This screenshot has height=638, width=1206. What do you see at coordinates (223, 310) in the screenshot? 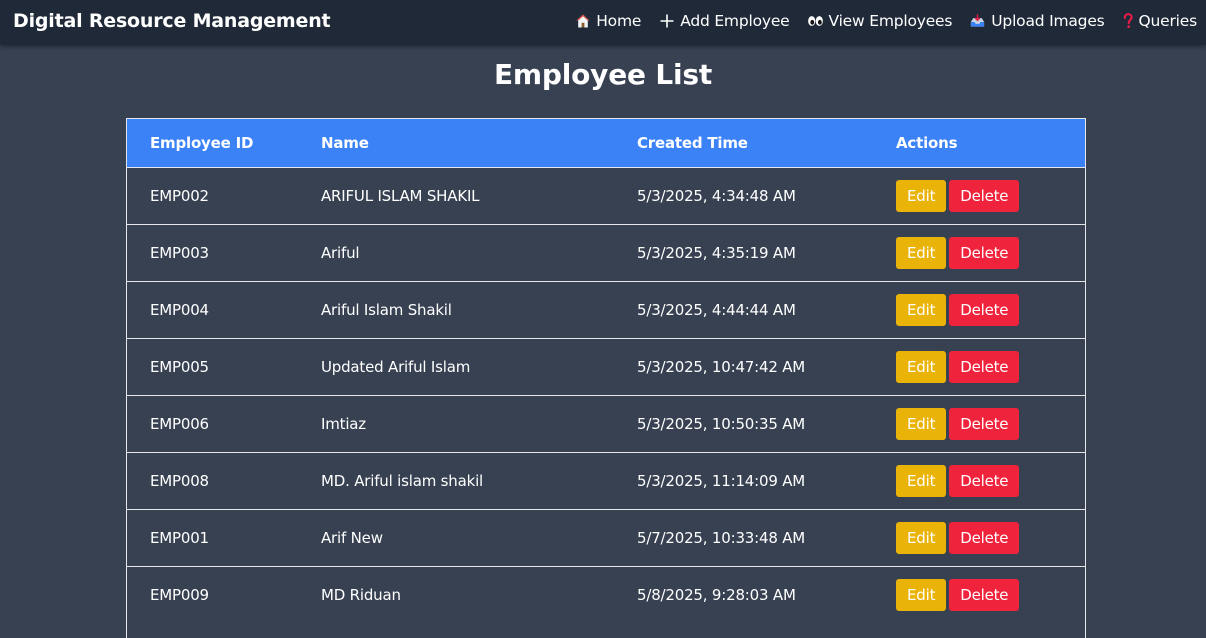
I see `employee-id-cell: EMP004` at bounding box center [223, 310].